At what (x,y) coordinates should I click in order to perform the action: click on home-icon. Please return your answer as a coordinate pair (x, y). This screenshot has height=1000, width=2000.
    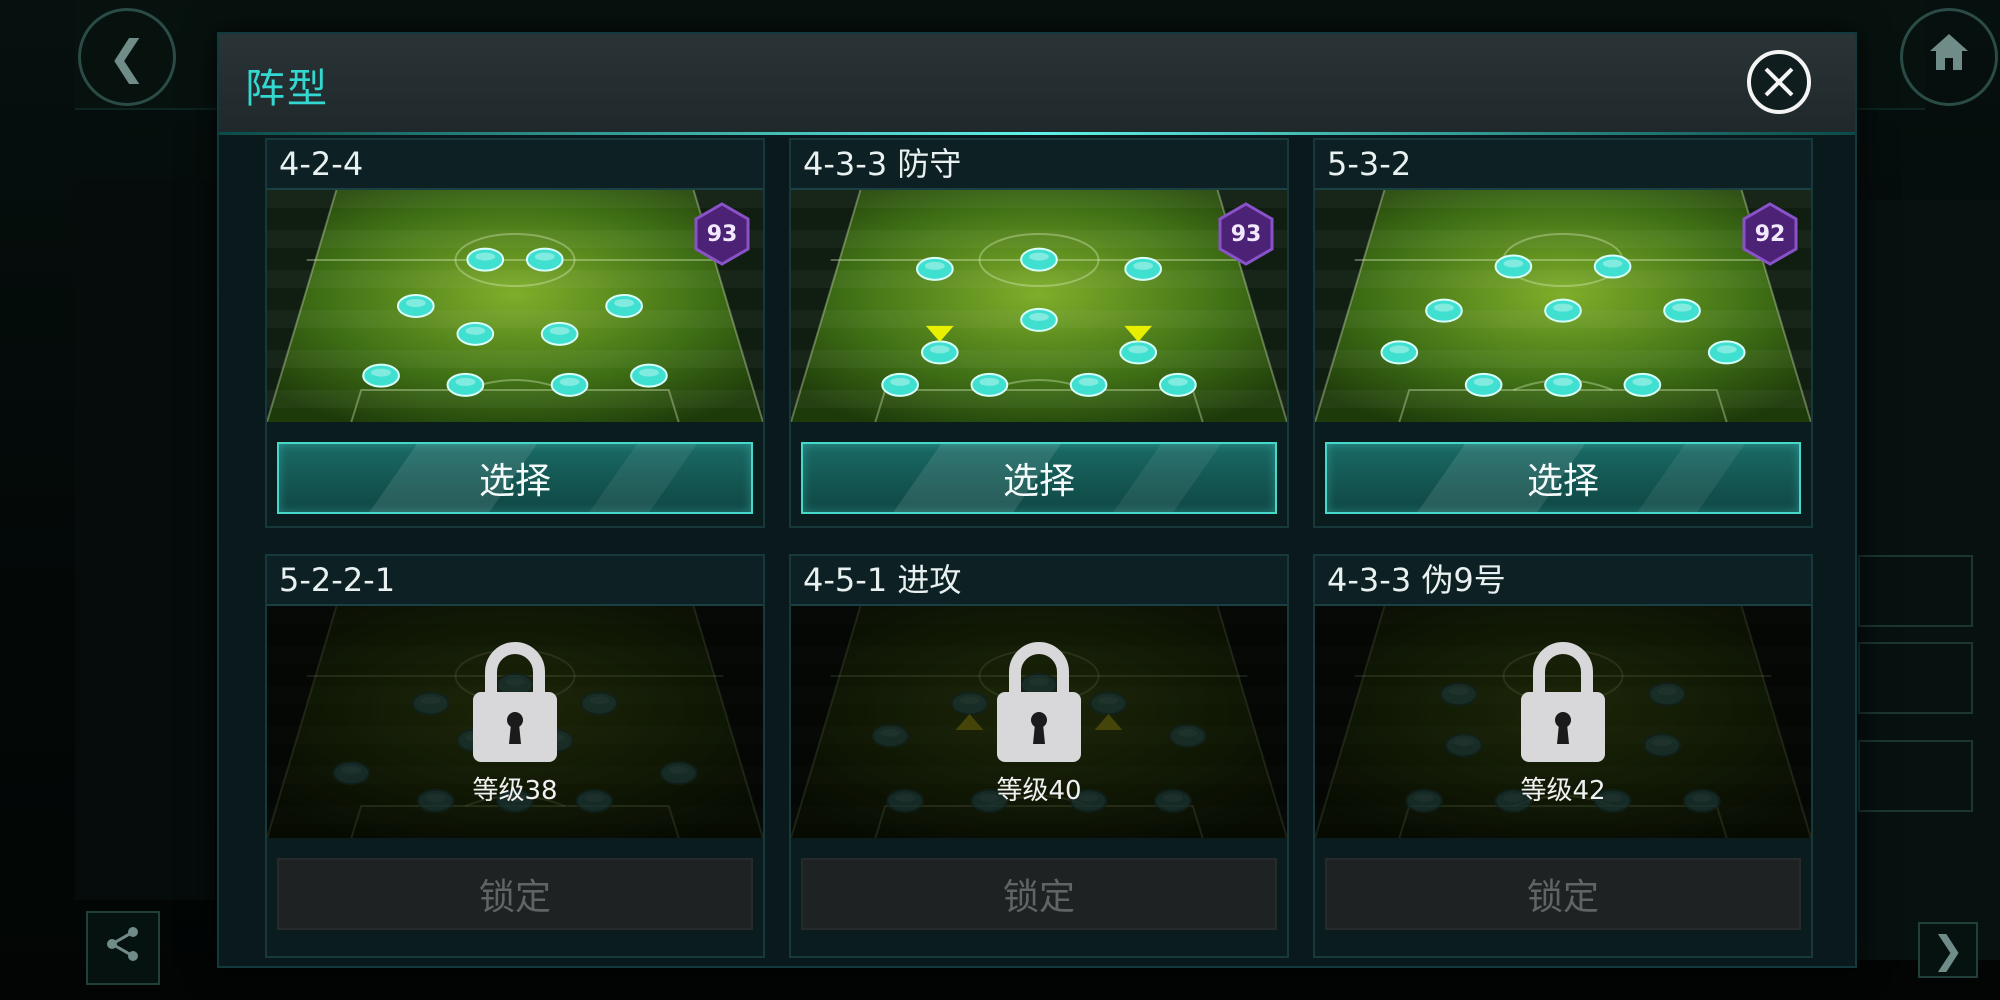
    Looking at the image, I should click on (1949, 57).